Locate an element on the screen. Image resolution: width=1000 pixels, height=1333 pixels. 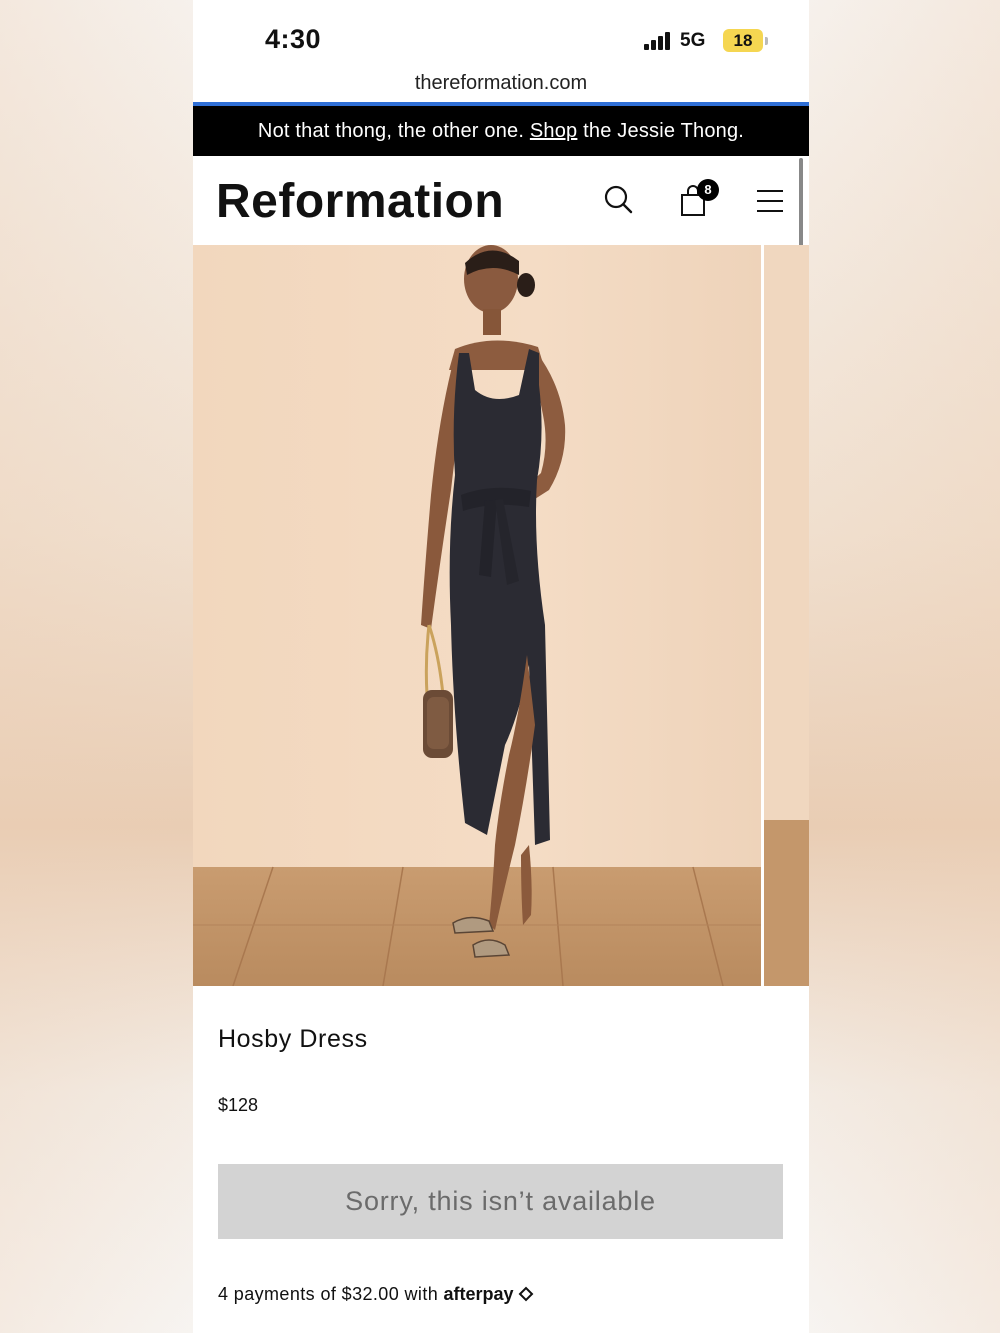
afterpay-info: 4 payments of $32.00 with afterpay is located at coordinates (377, 1294).